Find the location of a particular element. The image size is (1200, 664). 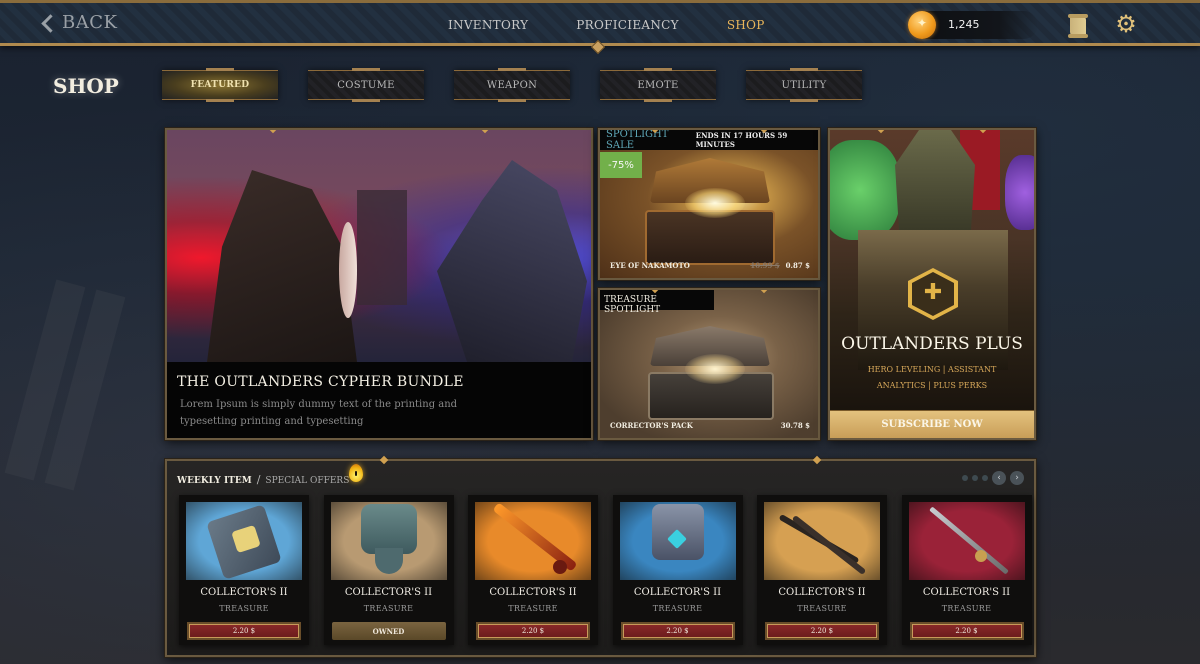

sale-timer: ENDS IN 17 HOURS 59 MINUTES is located at coordinates (741, 140).